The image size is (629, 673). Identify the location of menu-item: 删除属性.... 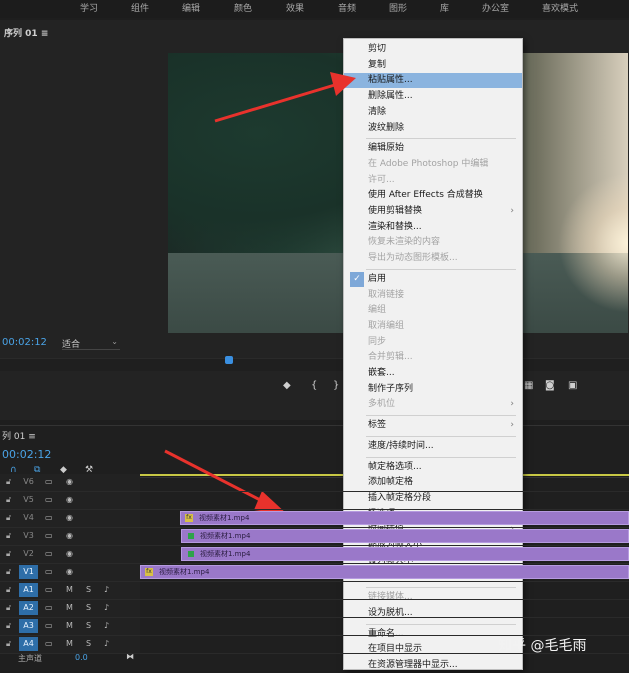
(433, 96).